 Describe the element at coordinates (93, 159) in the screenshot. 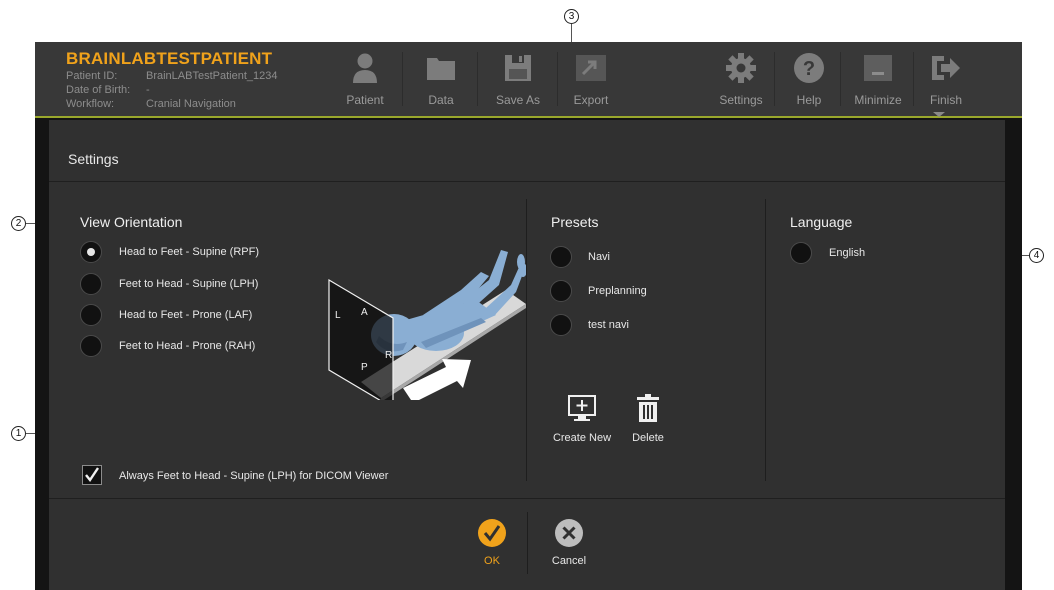

I see `dialog-title: Settings` at that location.